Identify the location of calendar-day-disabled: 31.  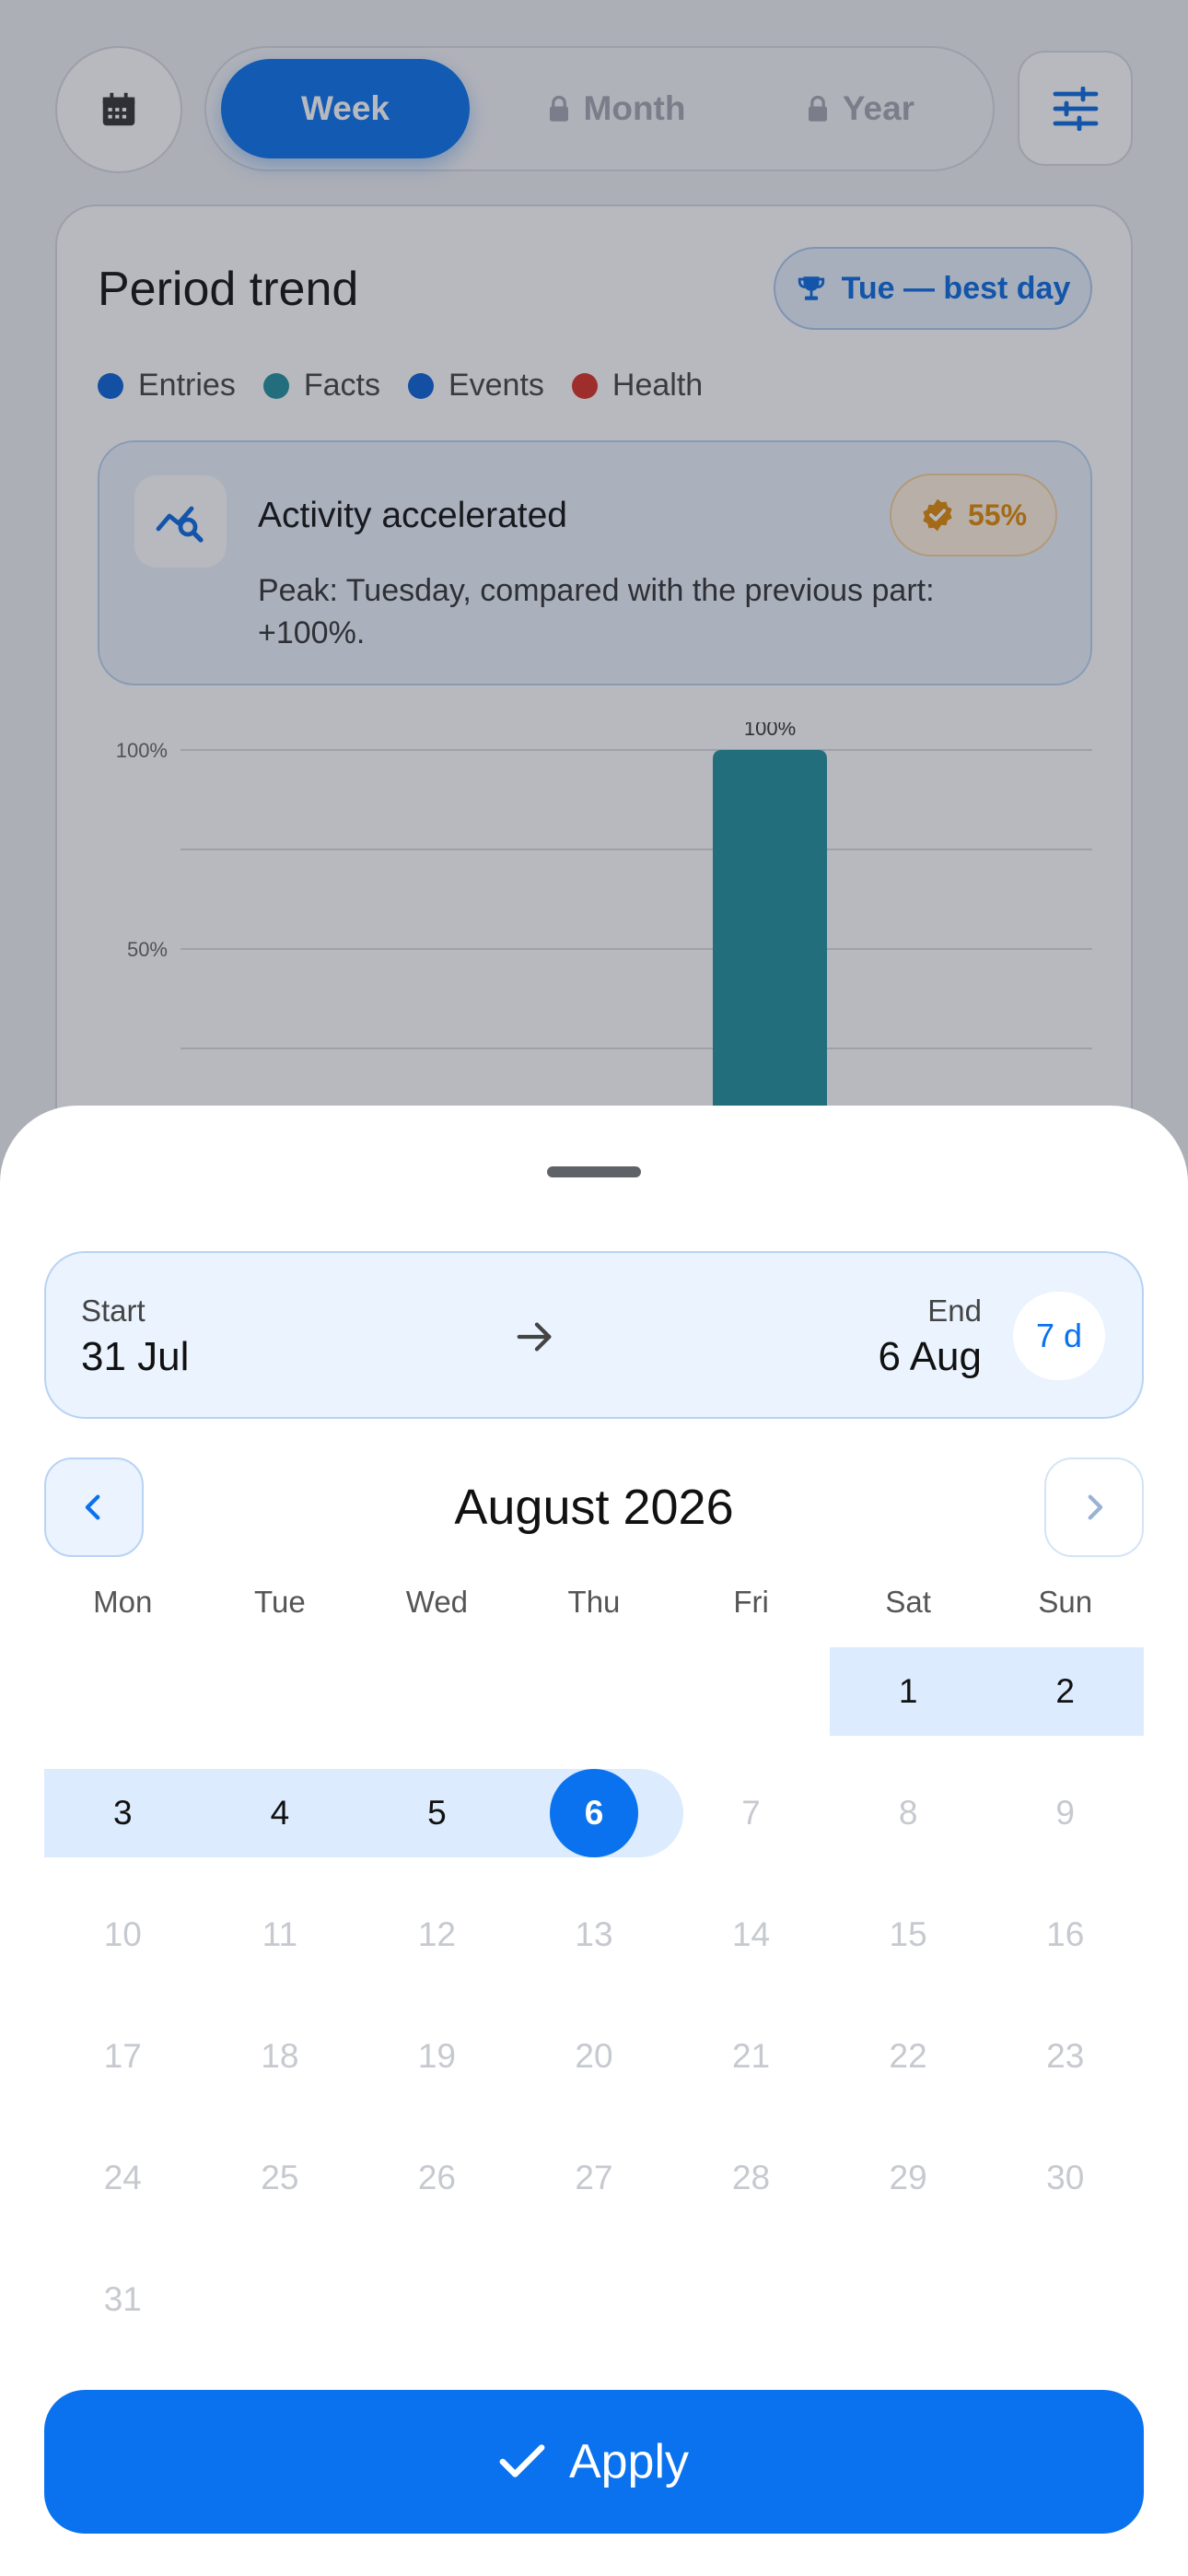
(122, 2299).